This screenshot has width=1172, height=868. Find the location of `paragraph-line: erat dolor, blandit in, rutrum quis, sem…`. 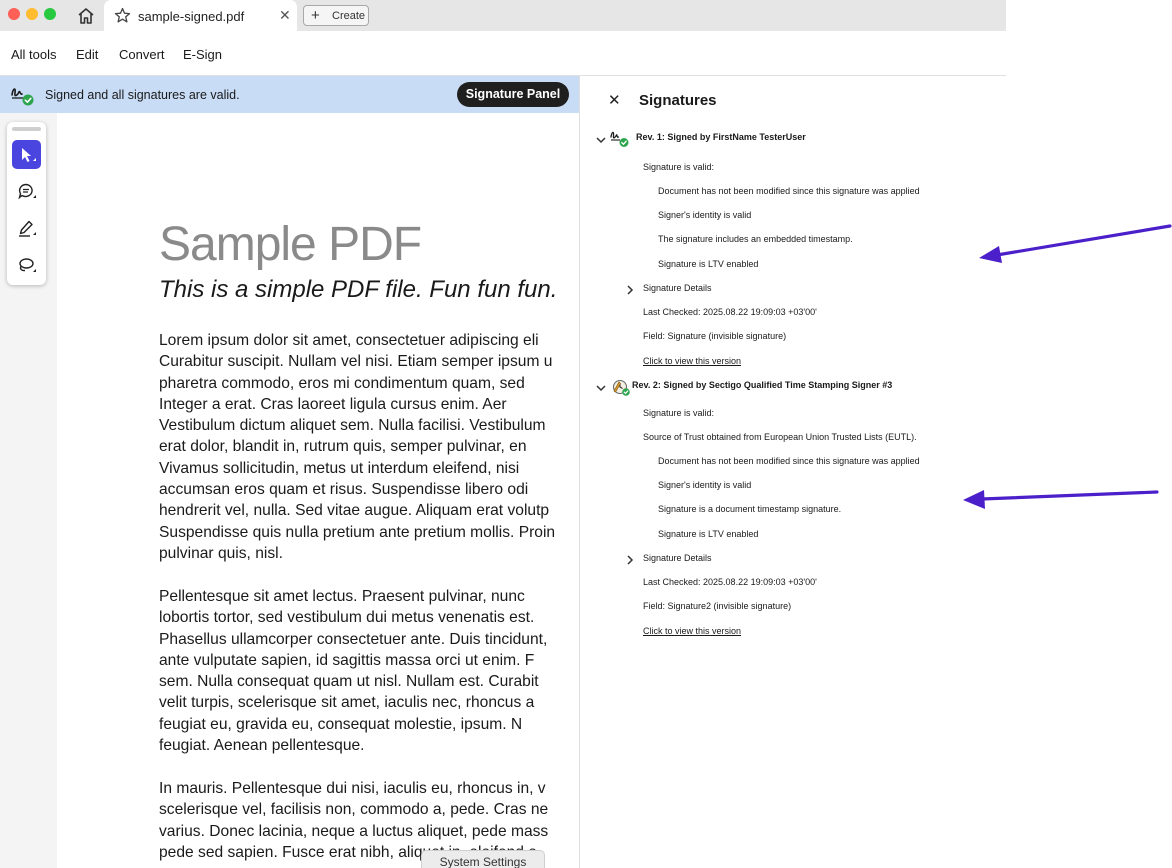

paragraph-line: erat dolor, blandit in, rutrum quis, sem… is located at coordinates (343, 447).